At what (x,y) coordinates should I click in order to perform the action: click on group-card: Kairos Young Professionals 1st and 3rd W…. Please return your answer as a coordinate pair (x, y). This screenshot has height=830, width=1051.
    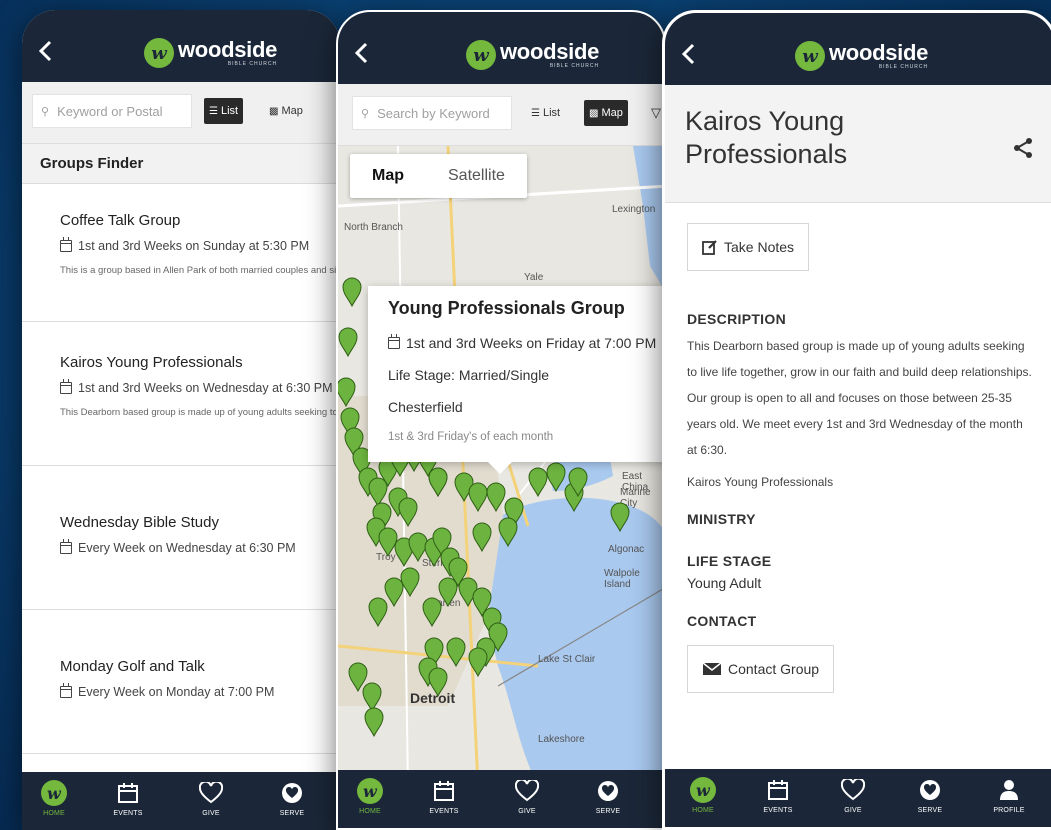
    Looking at the image, I should click on (181, 394).